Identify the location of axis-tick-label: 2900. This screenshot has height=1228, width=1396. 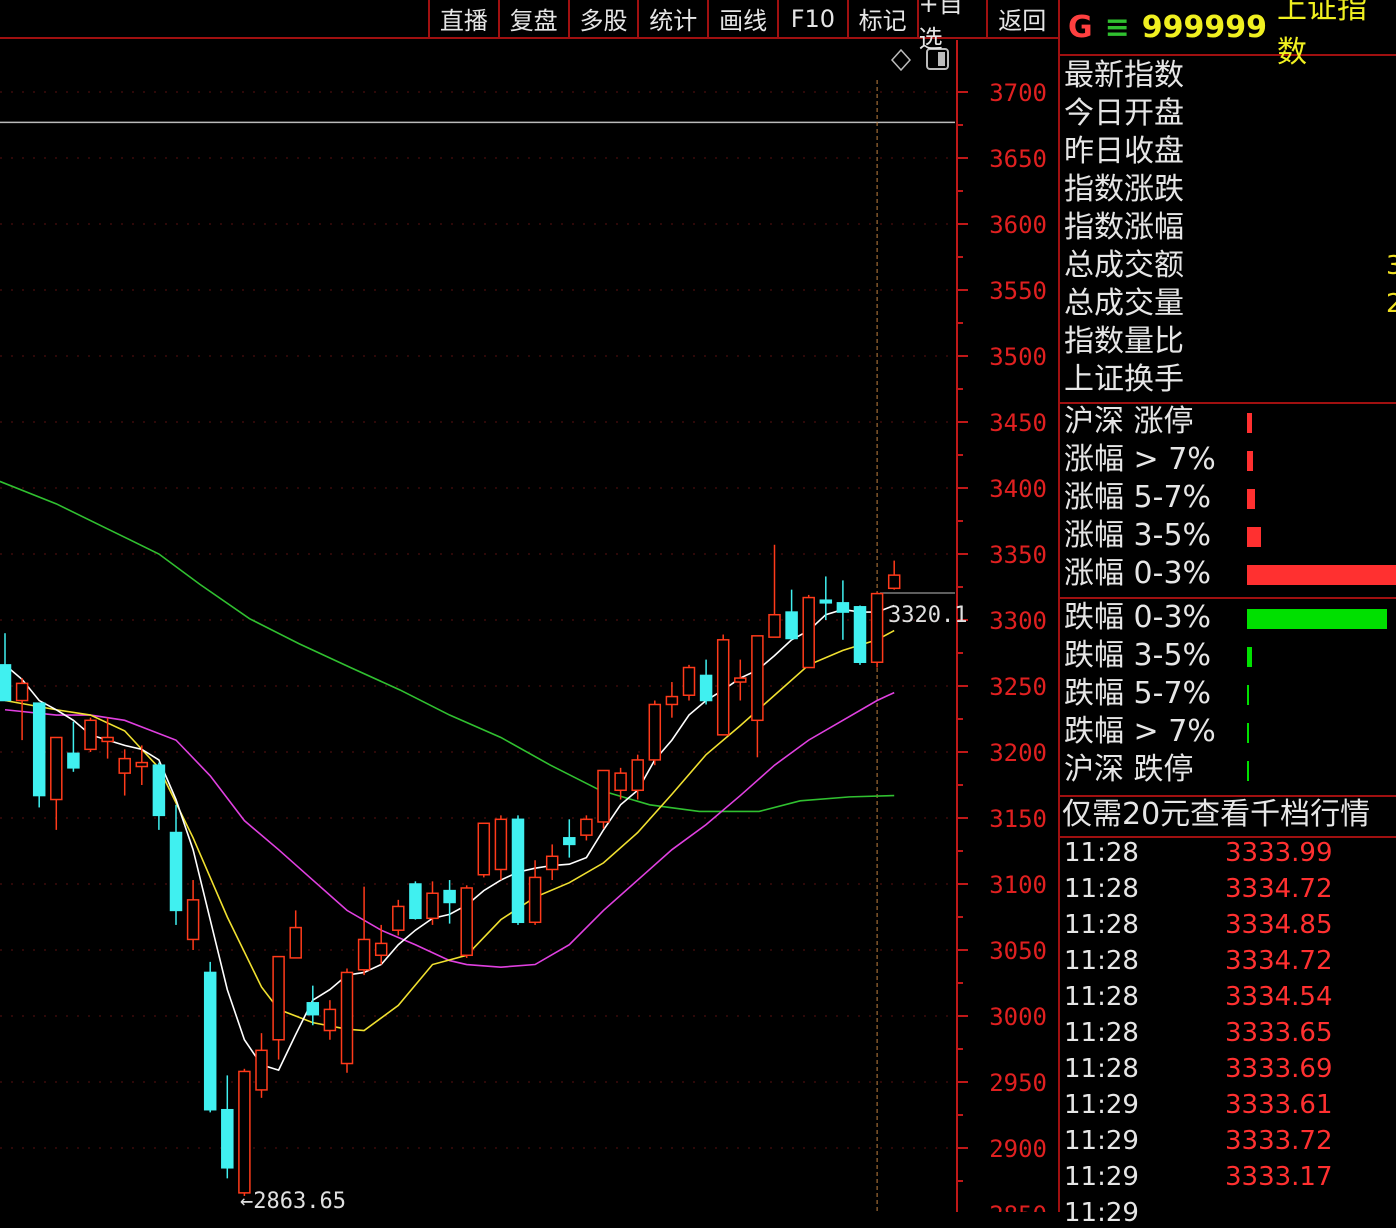
(1018, 1149).